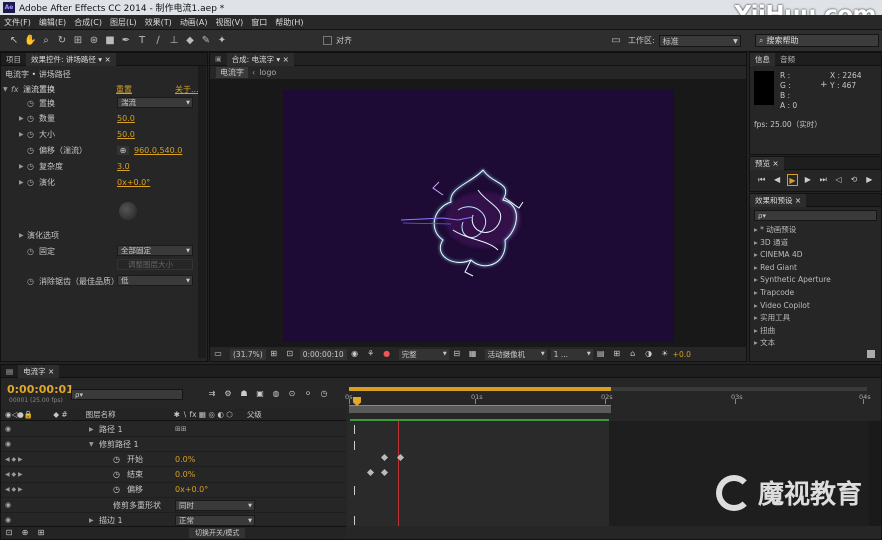 The width and height of the screenshot is (882, 540). What do you see at coordinates (633, 354) in the screenshot?
I see `fast-draft-icon: ⌂` at bounding box center [633, 354].